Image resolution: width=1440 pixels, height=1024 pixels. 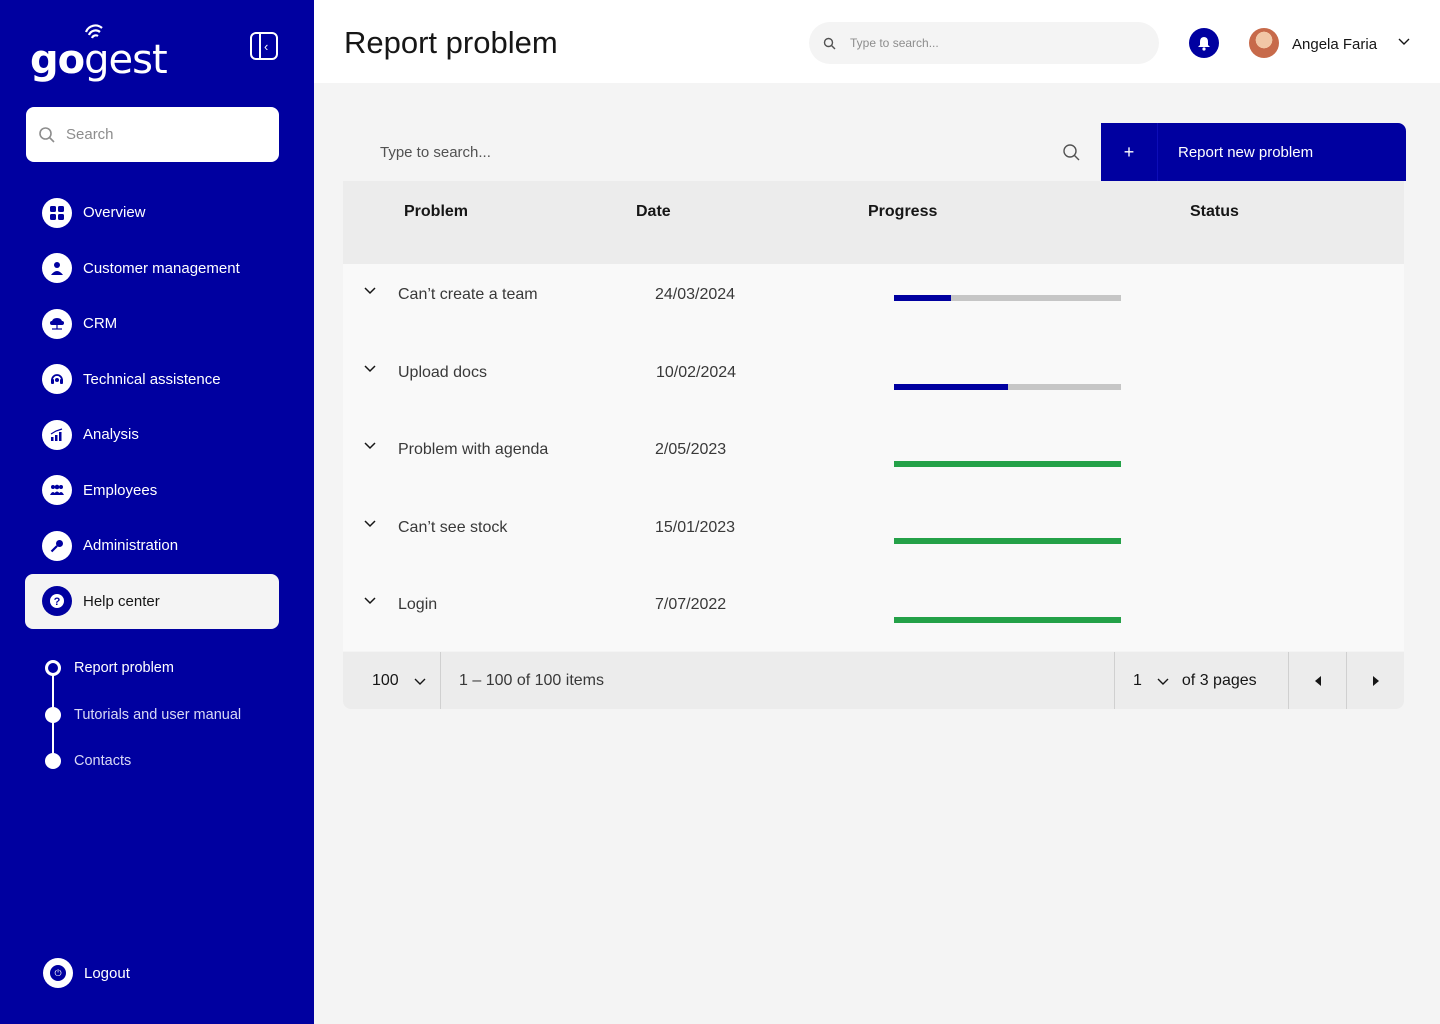 I want to click on date-cell: 10/02/2024, so click(x=696, y=372).